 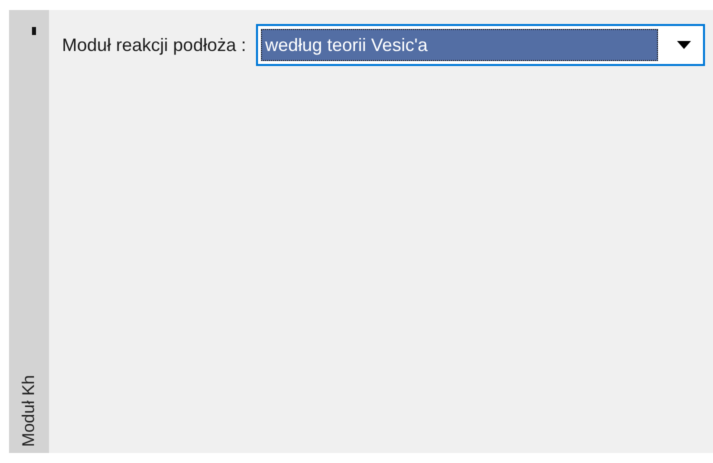 I want to click on tab-marker-icon, so click(x=34, y=31).